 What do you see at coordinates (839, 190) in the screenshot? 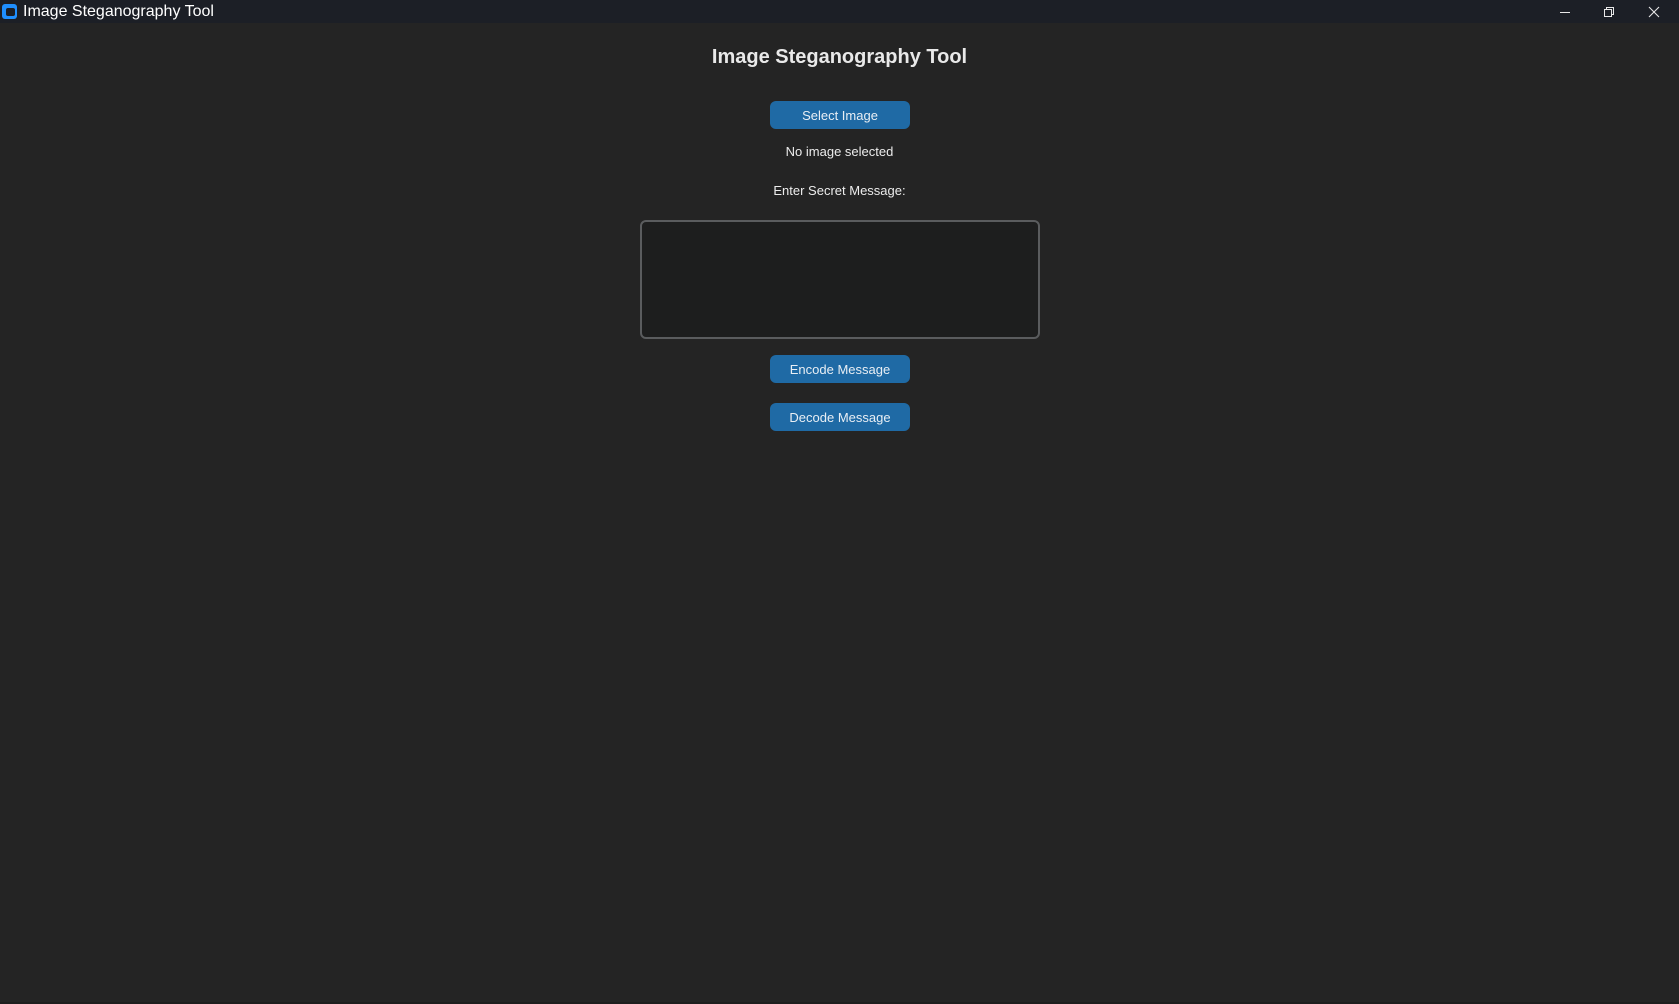
I see `secret-message-label: Enter Secret Message:` at bounding box center [839, 190].